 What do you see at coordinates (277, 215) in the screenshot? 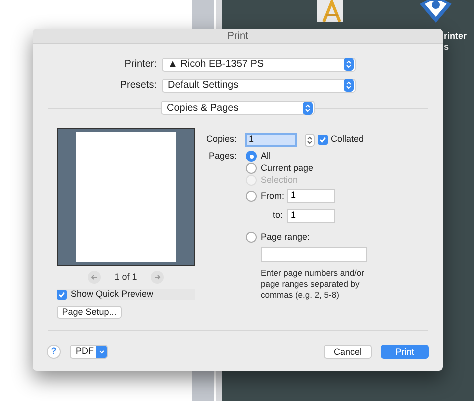
I see `field-label: to:` at bounding box center [277, 215].